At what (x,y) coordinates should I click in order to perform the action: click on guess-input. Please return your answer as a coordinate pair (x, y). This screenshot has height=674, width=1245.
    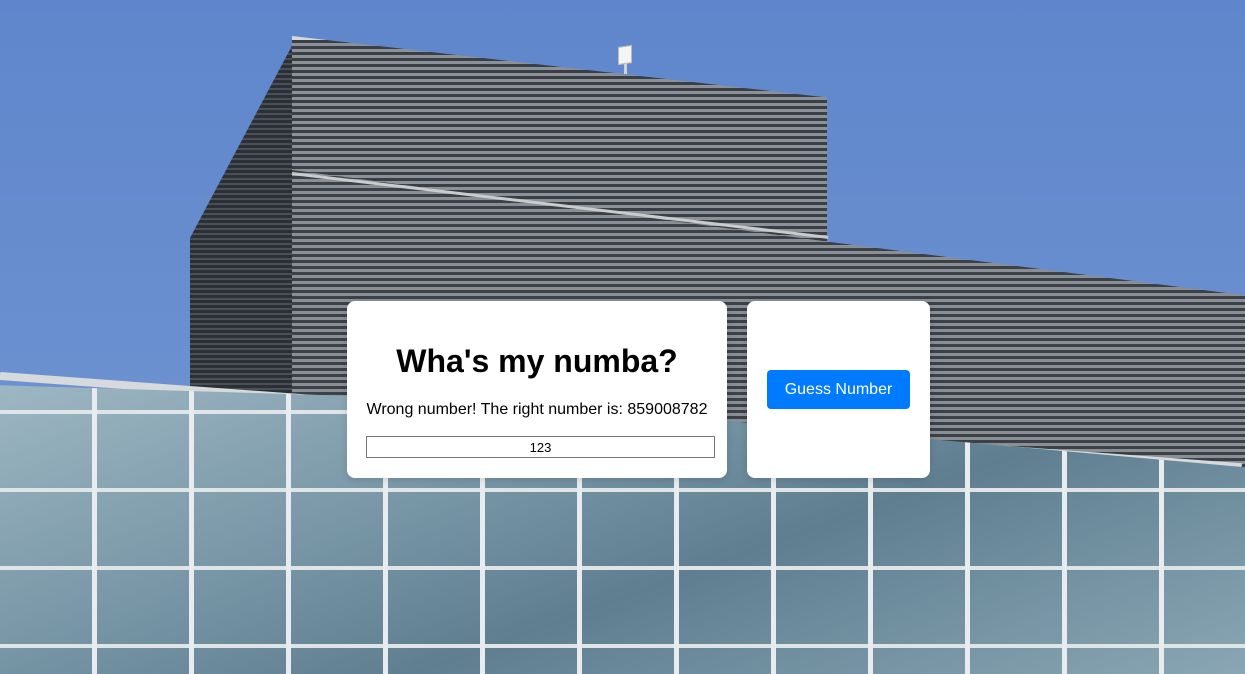
    Looking at the image, I should click on (540, 447).